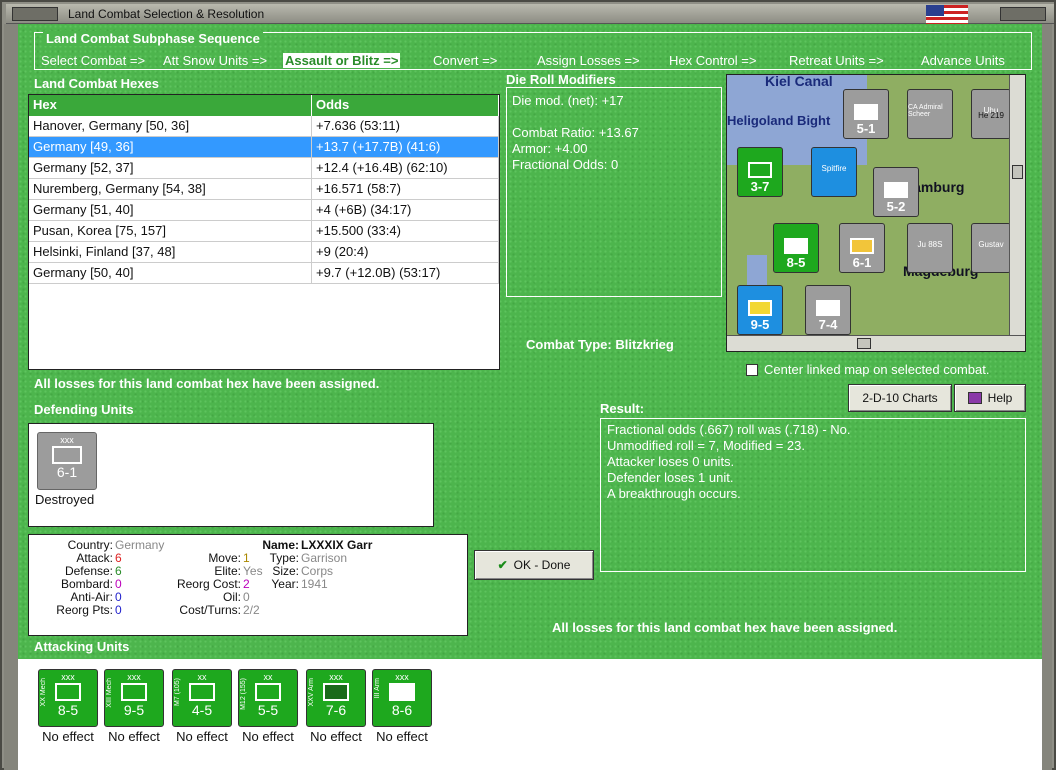  Describe the element at coordinates (268, 692) in the screenshot. I see `artillery-icon` at that location.